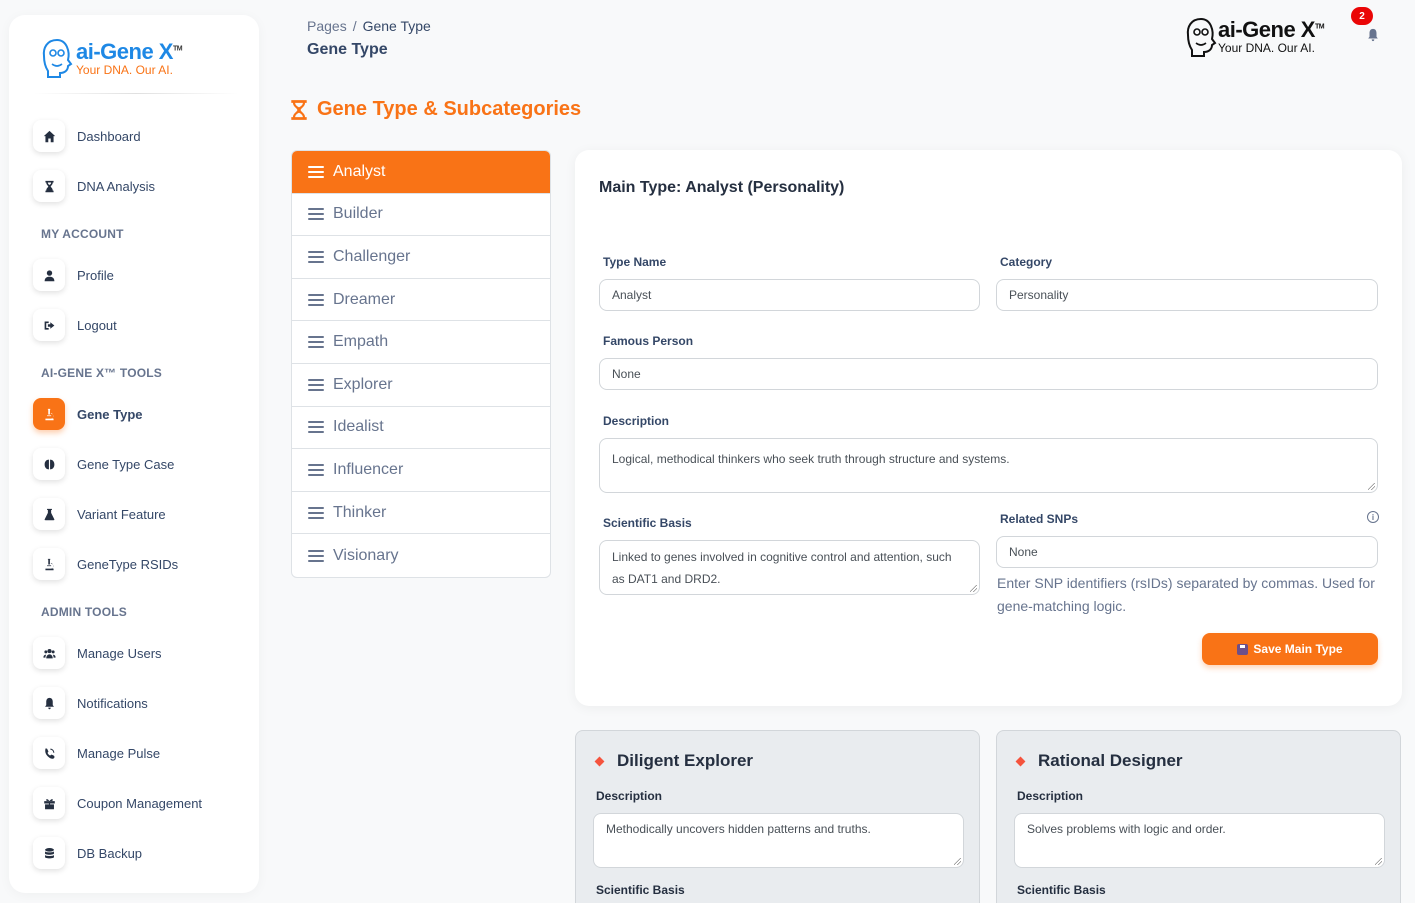 The height and width of the screenshot is (903, 1415). What do you see at coordinates (988, 374) in the screenshot?
I see `famous-person-input: None` at bounding box center [988, 374].